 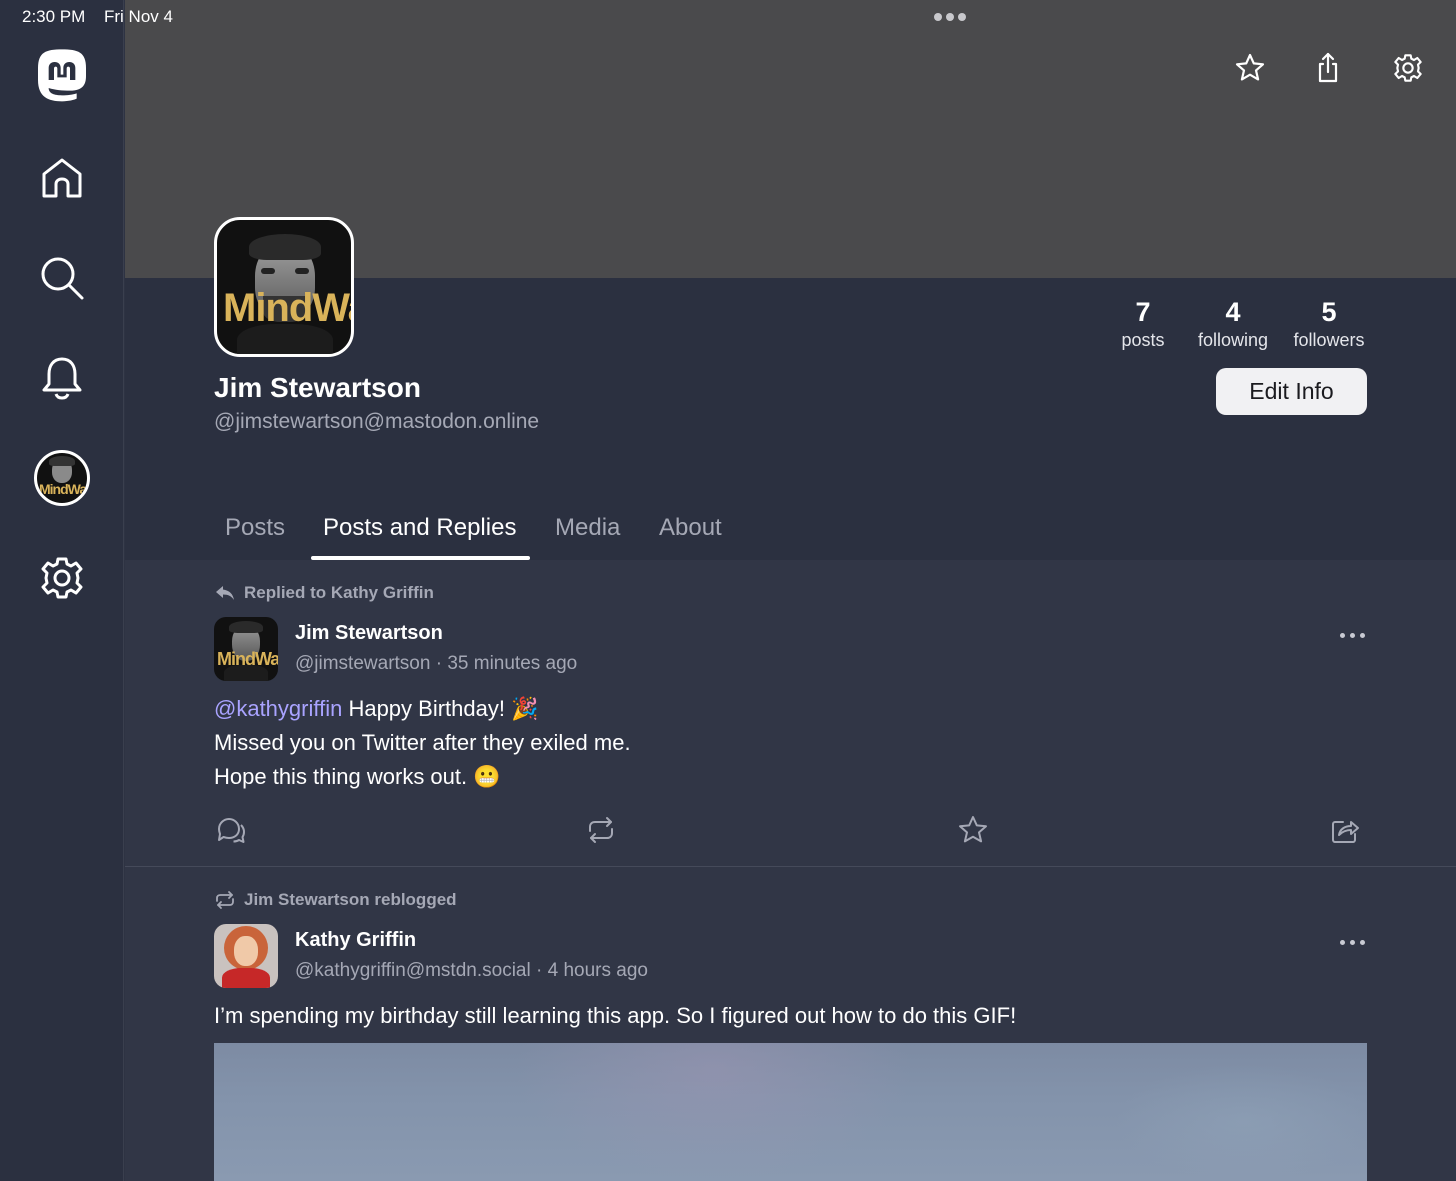 I want to click on bell-icon, so click(x=62, y=378).